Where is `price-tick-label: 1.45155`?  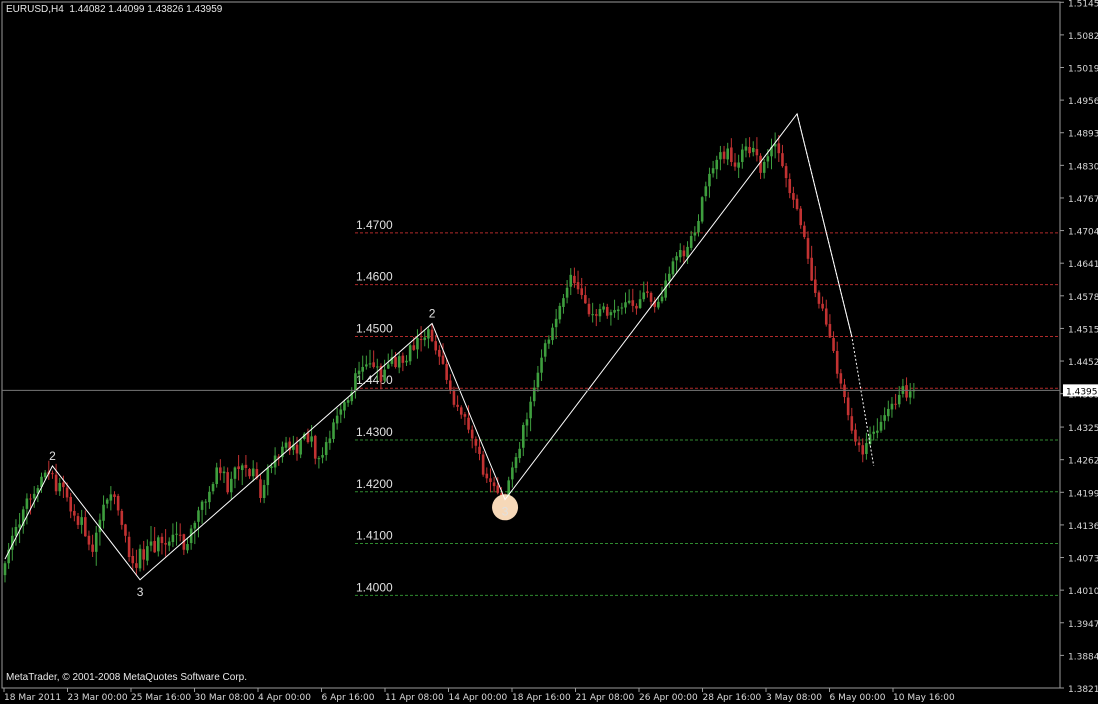 price-tick-label: 1.45155 is located at coordinates (1083, 330).